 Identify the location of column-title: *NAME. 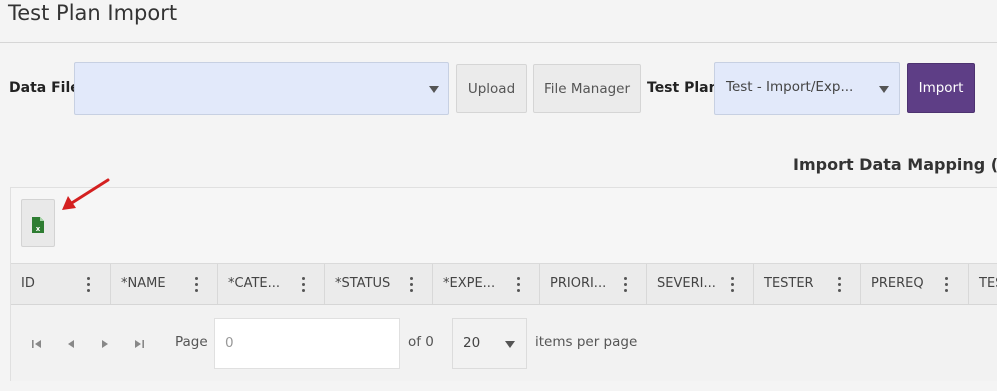
(143, 283).